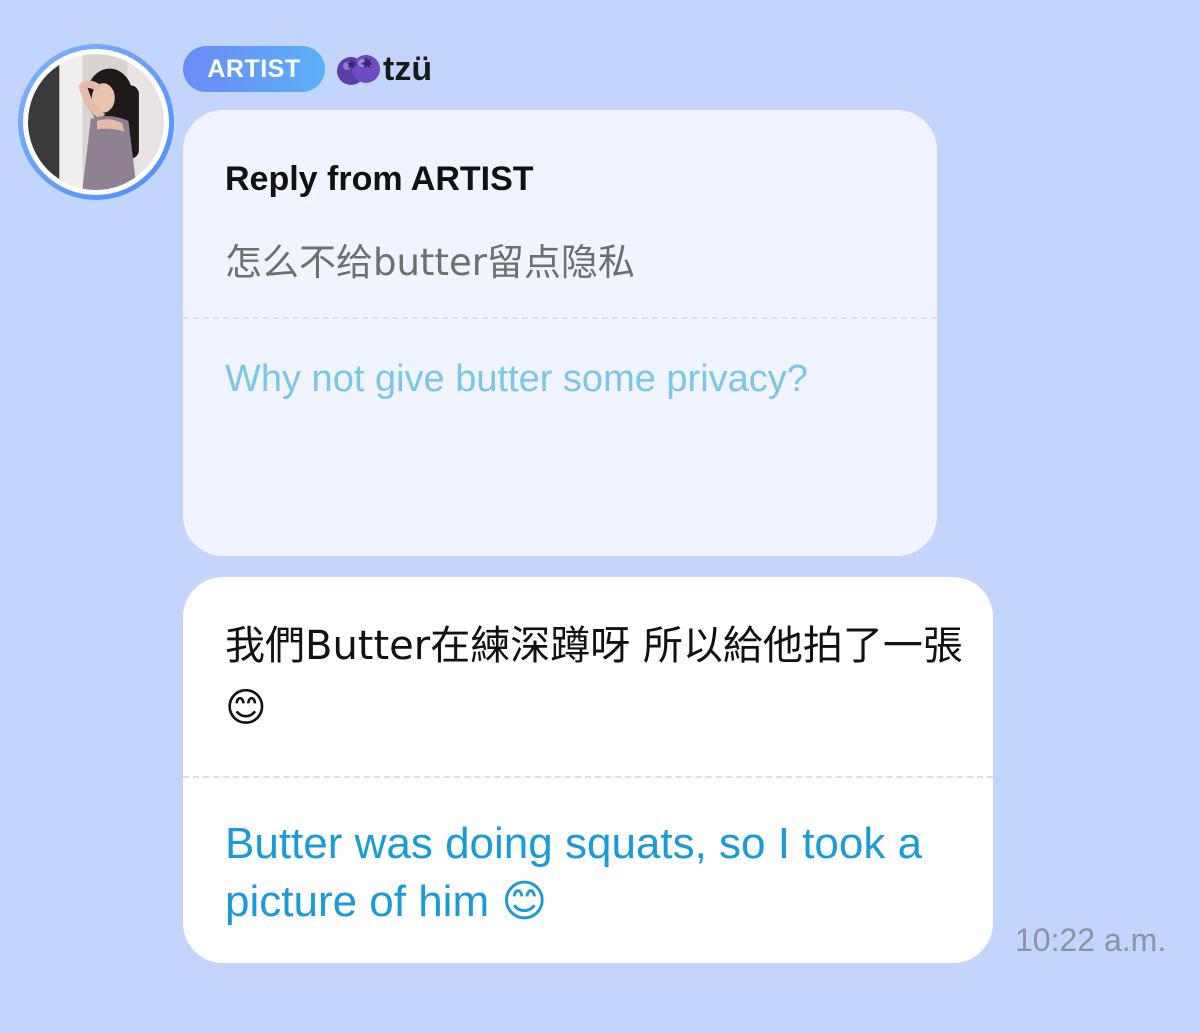  I want to click on reply-title: Reply from ARTIST, so click(379, 179).